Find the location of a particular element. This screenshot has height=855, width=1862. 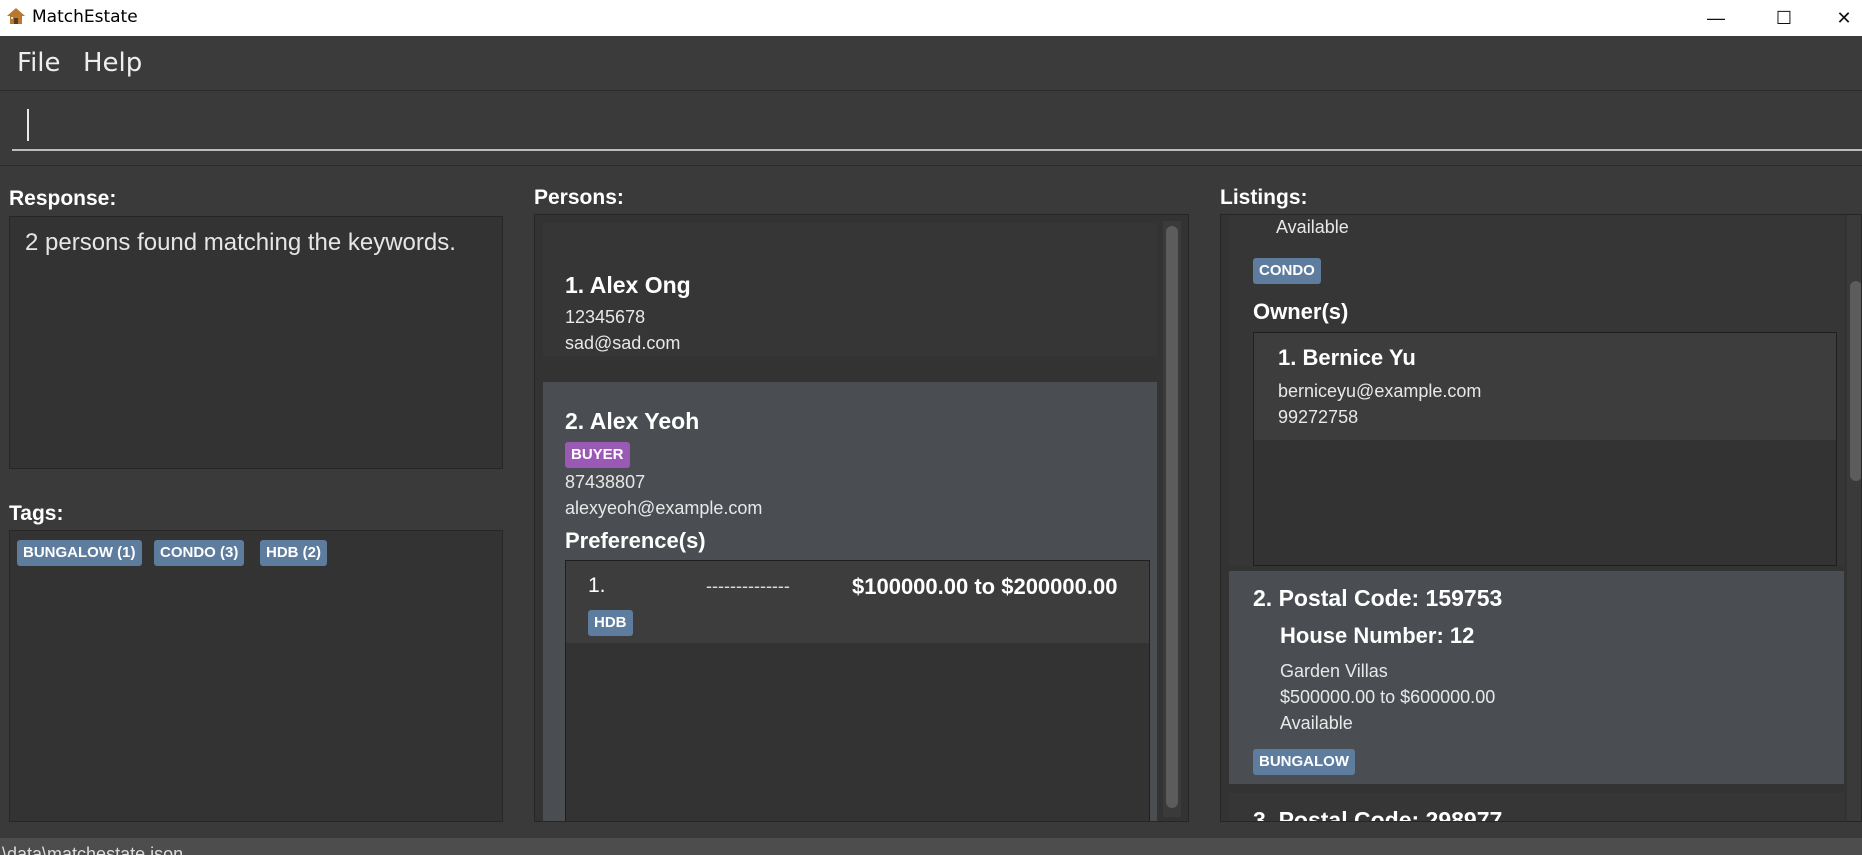

person-name: 1. Alex Ong is located at coordinates (628, 285).